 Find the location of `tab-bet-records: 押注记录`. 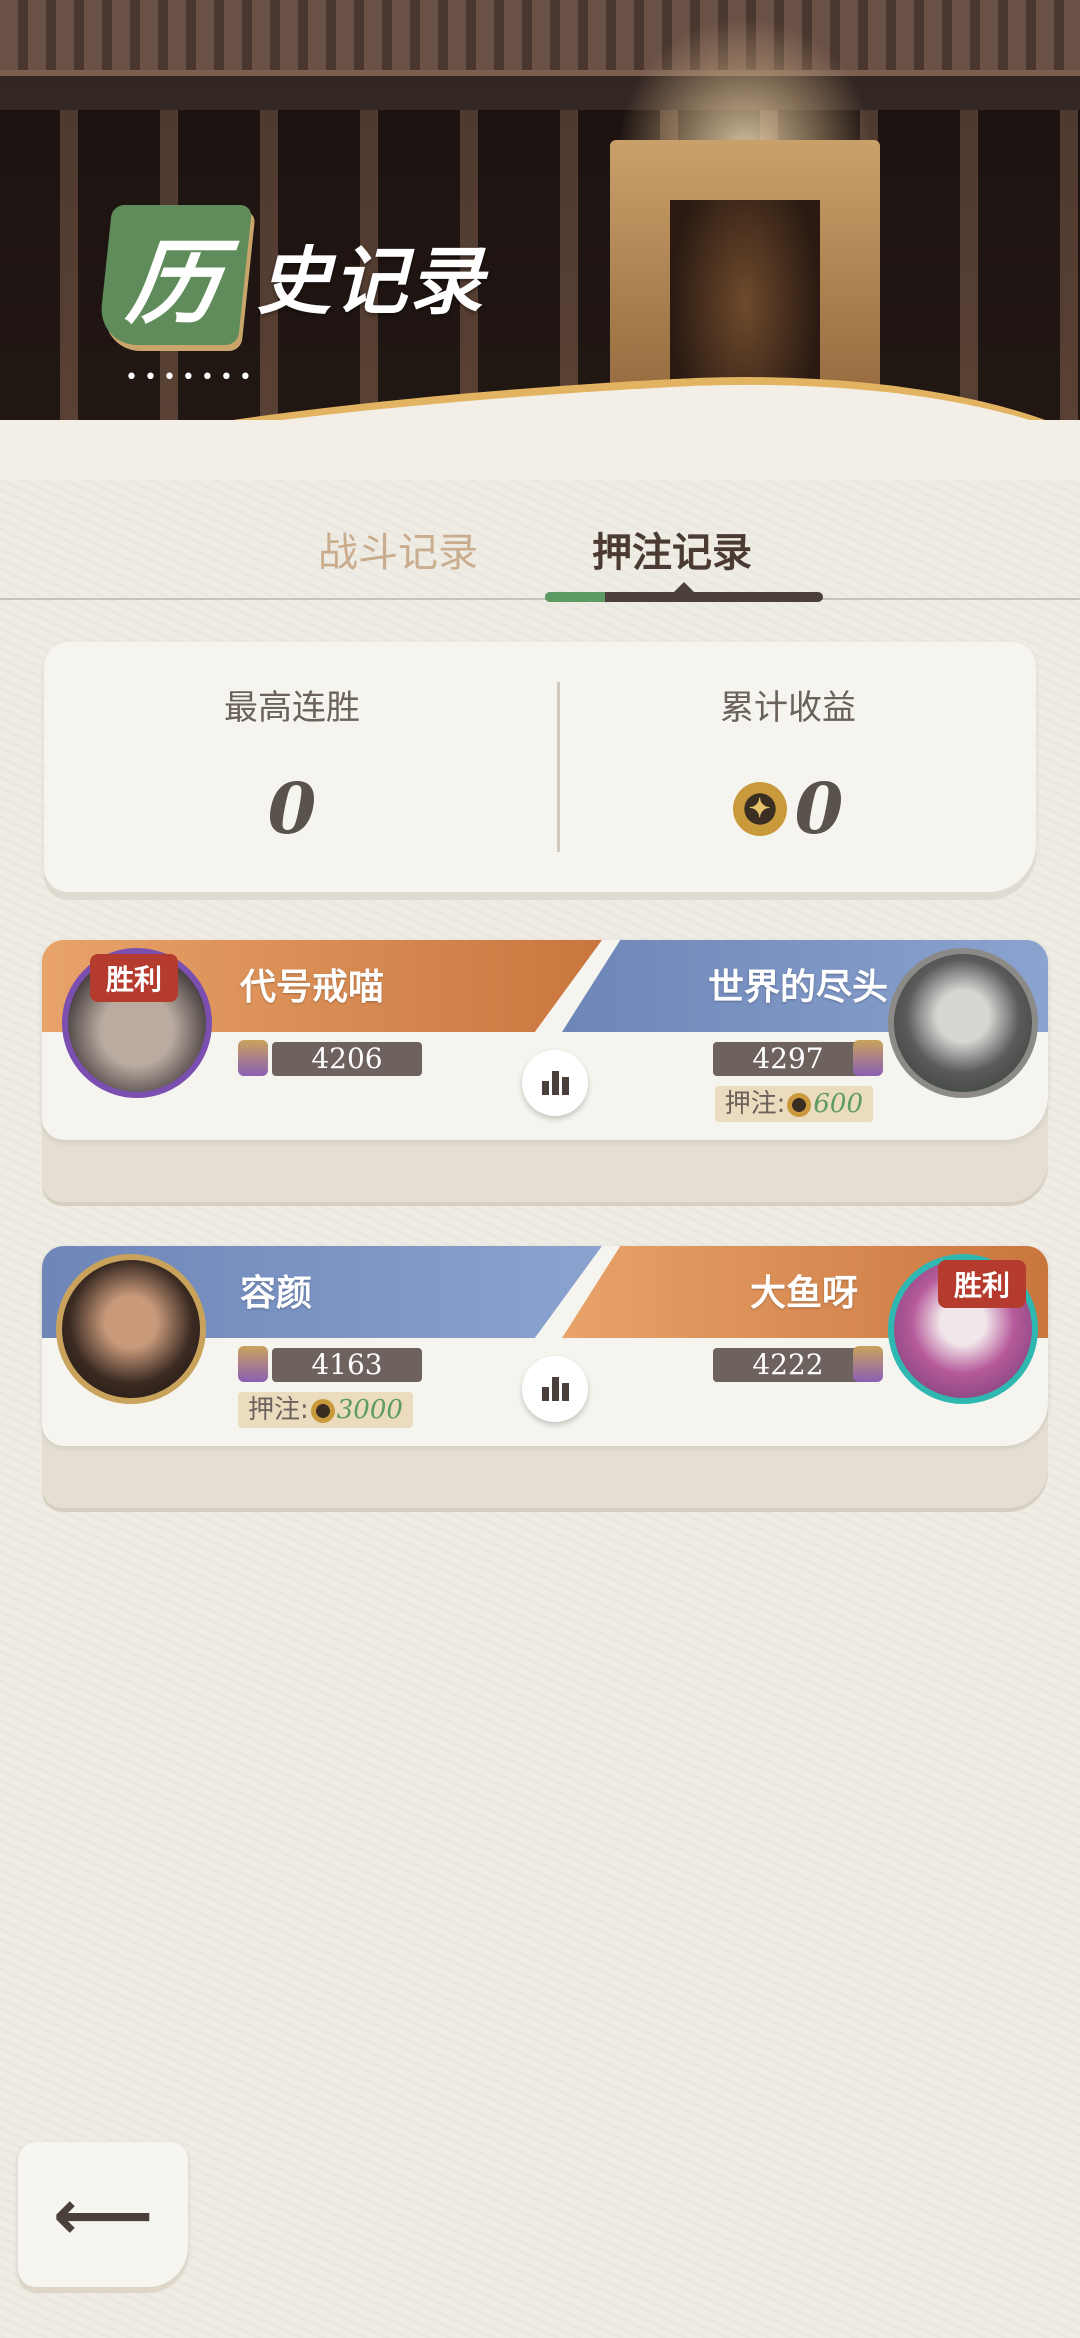

tab-bet-records: 押注记录 is located at coordinates (672, 549).